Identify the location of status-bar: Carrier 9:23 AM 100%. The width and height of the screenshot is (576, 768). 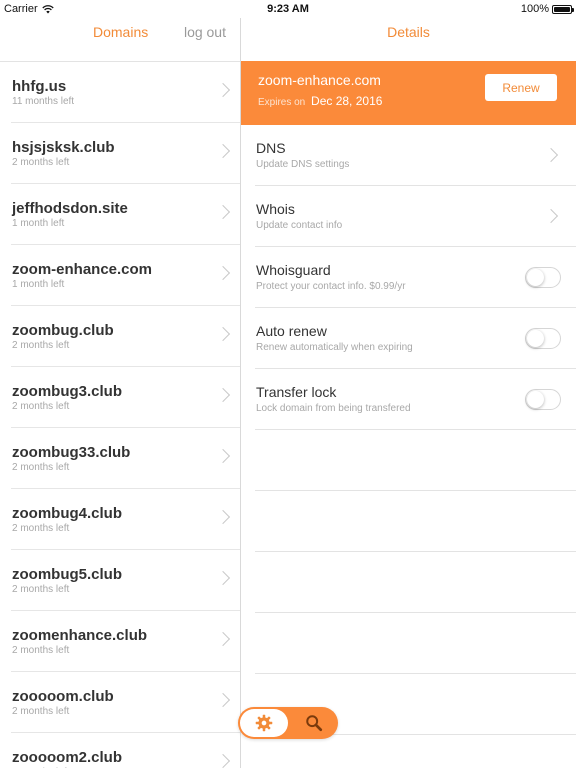
(288, 9).